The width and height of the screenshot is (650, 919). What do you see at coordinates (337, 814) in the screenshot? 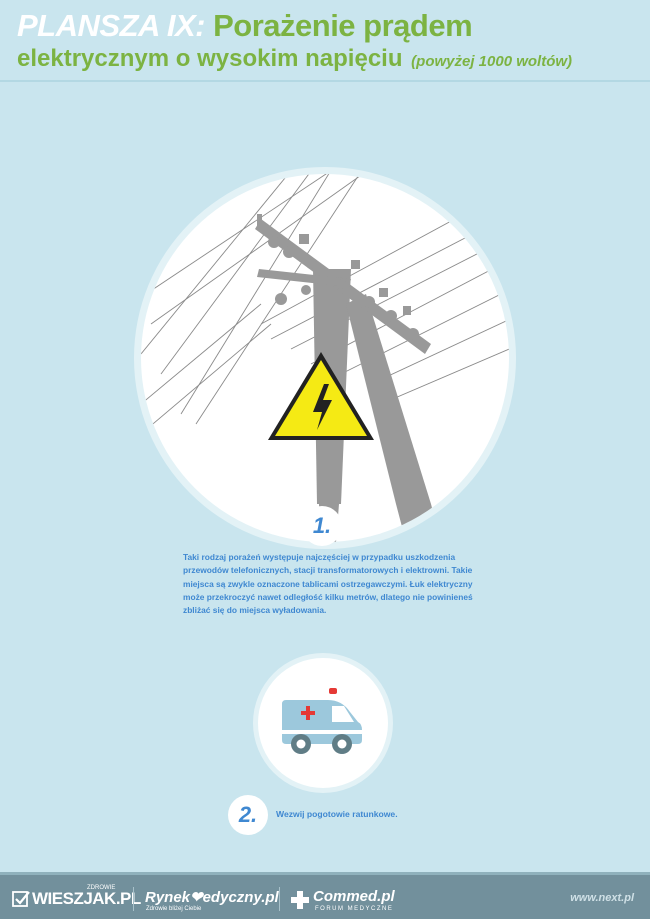
I see `step-2-text: Wezwij pogotowie ratunkowe.` at bounding box center [337, 814].